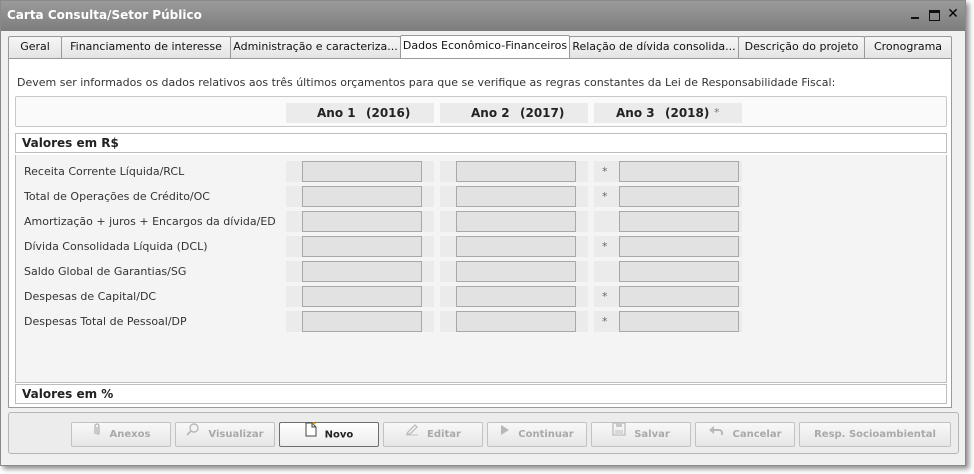 Image resolution: width=974 pixels, height=474 pixels. I want to click on row-label: Despesas Total de Pessoal/DP, so click(105, 321).